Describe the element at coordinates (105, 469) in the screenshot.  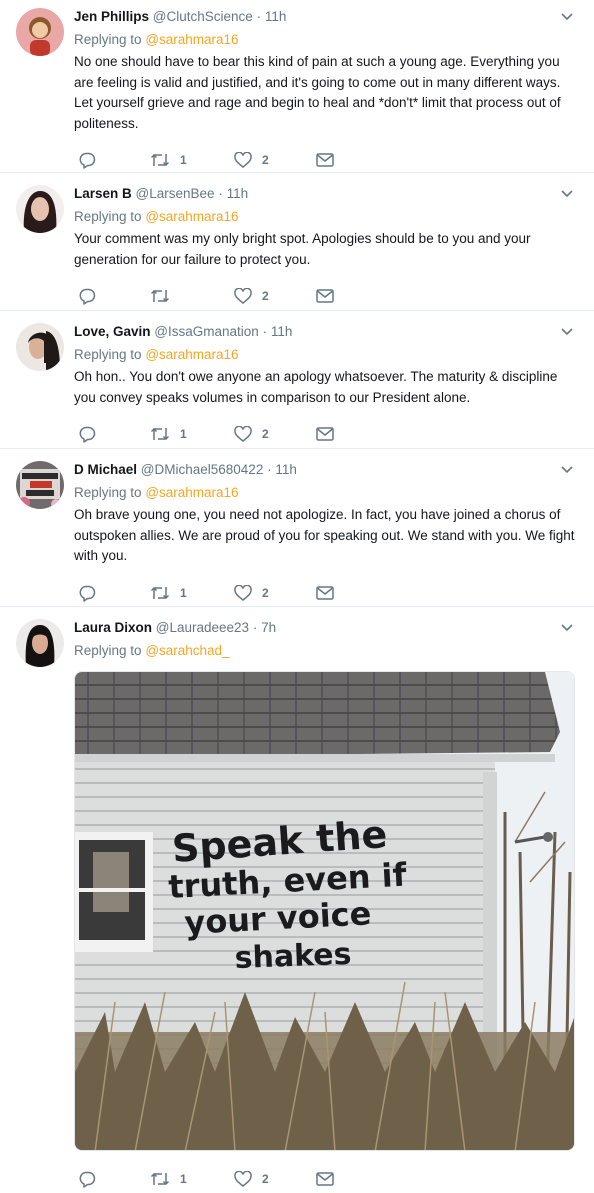
I see `display-name: D Michael` at that location.